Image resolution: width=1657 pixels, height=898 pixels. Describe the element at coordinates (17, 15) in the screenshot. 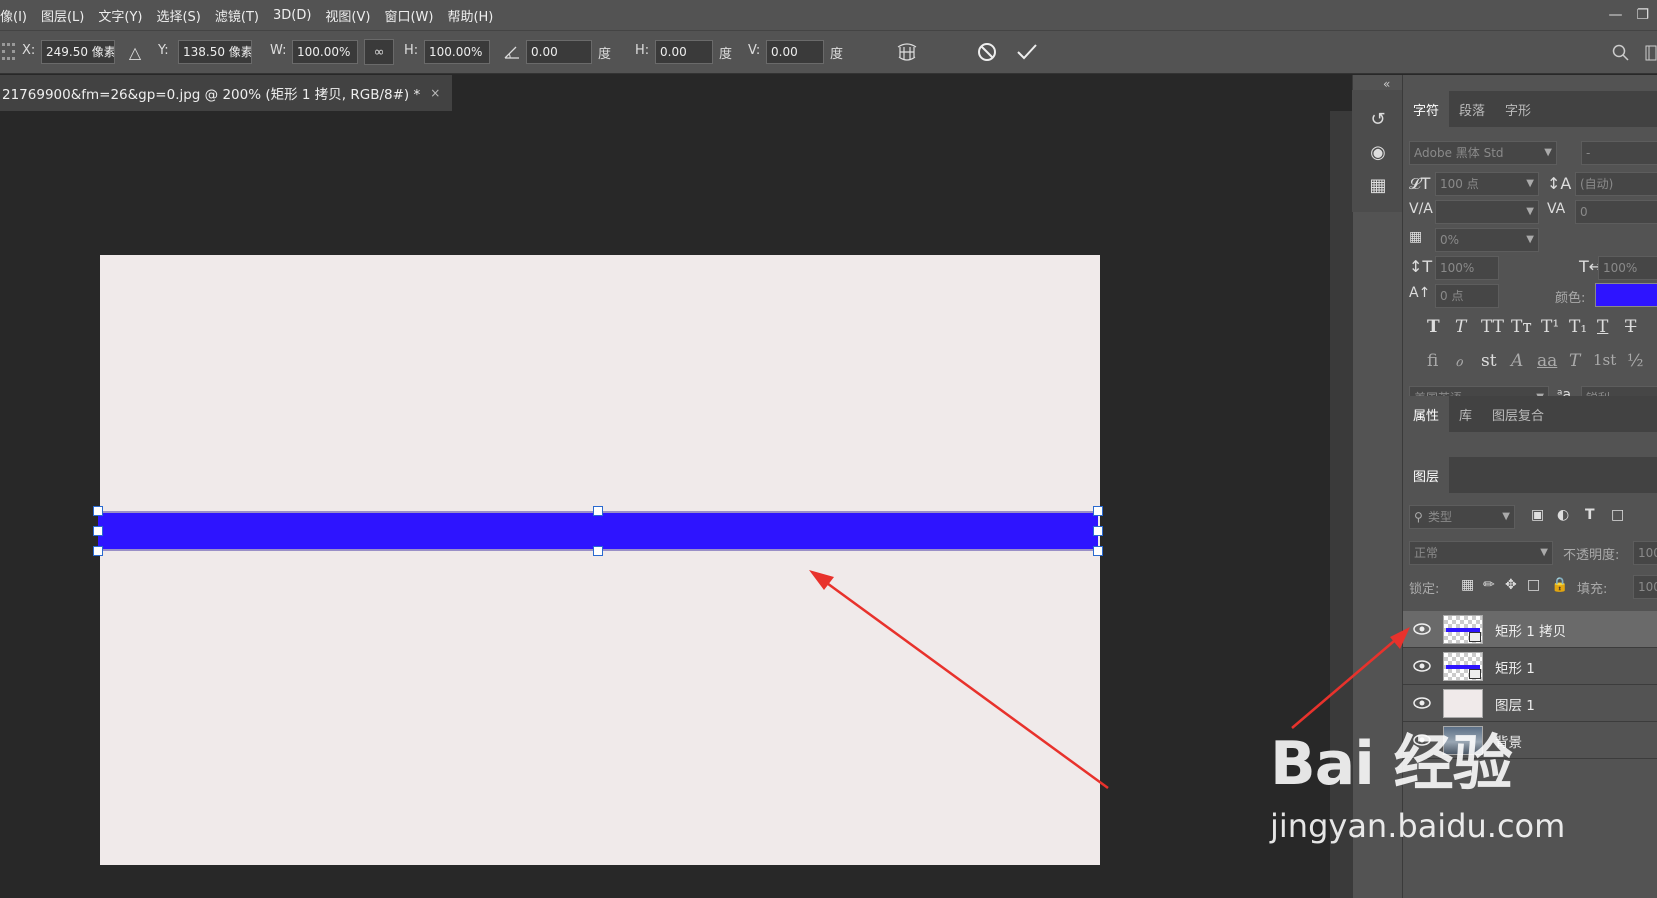

I see `menu-image: 像(I)` at that location.